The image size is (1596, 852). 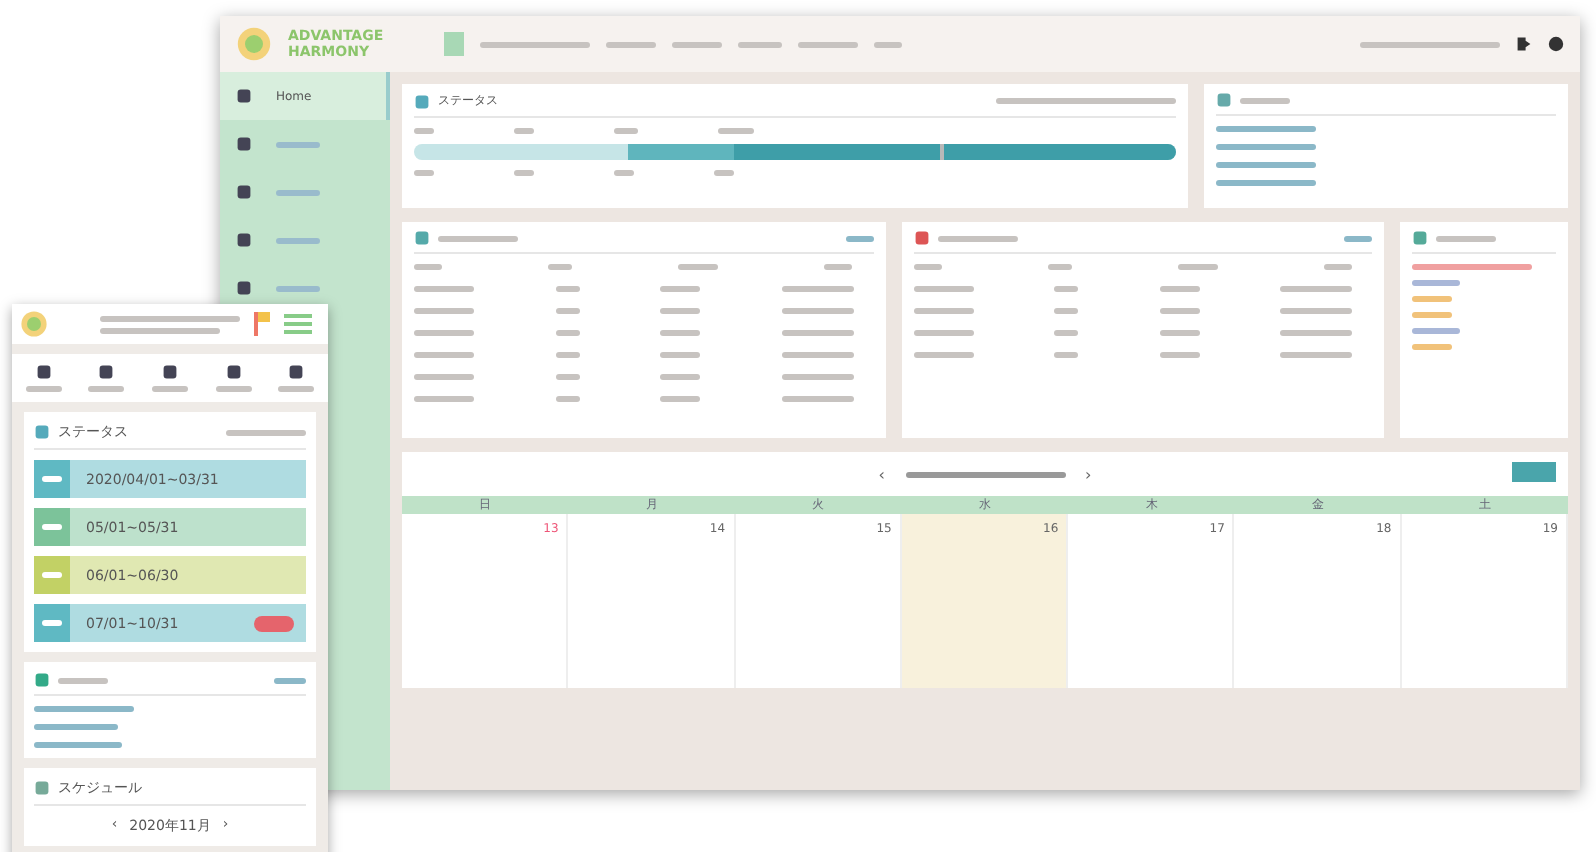 I want to click on view-toggle-button, so click(x=1534, y=472).